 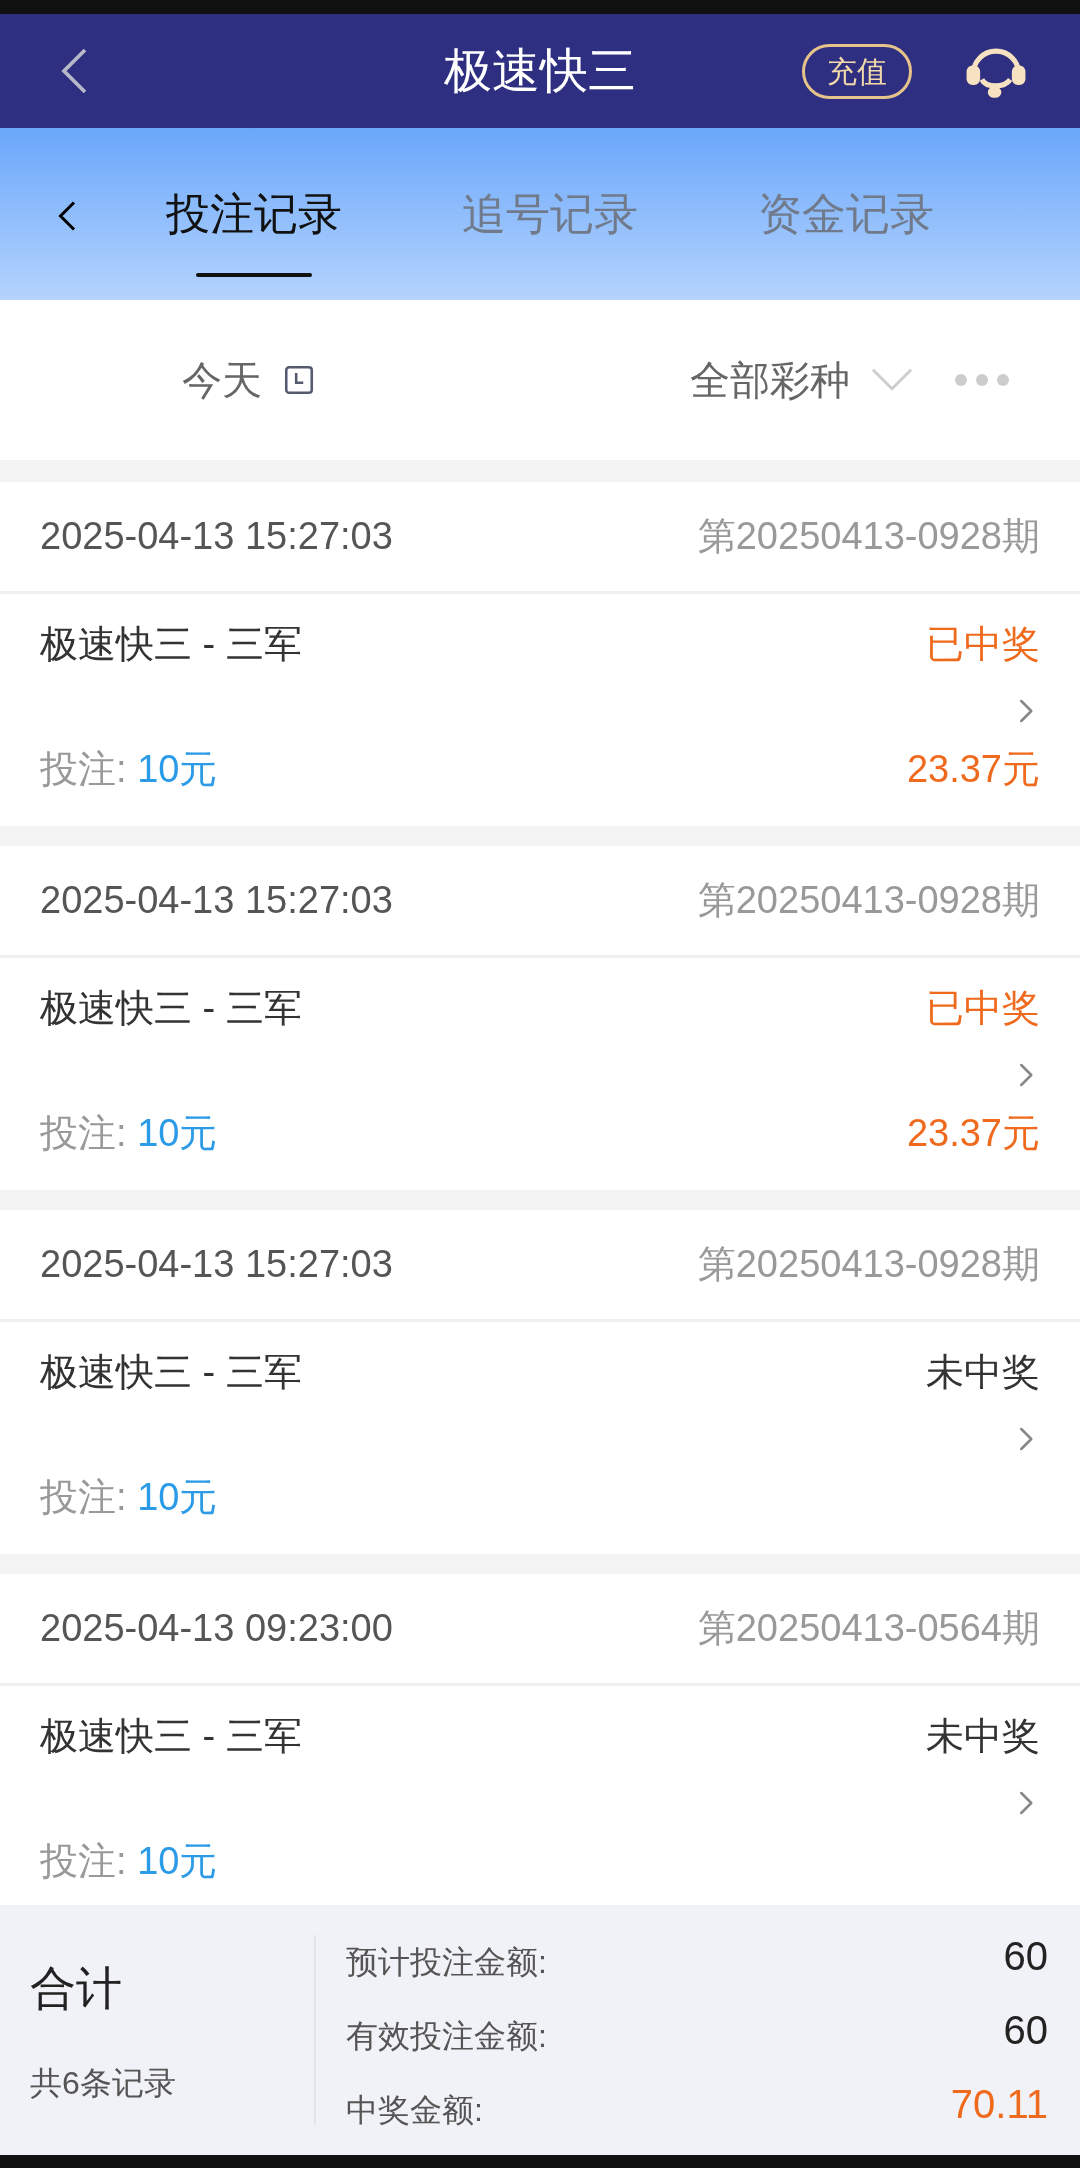 What do you see at coordinates (446, 2036) in the screenshot?
I see `summary-label: 有效投注金额:` at bounding box center [446, 2036].